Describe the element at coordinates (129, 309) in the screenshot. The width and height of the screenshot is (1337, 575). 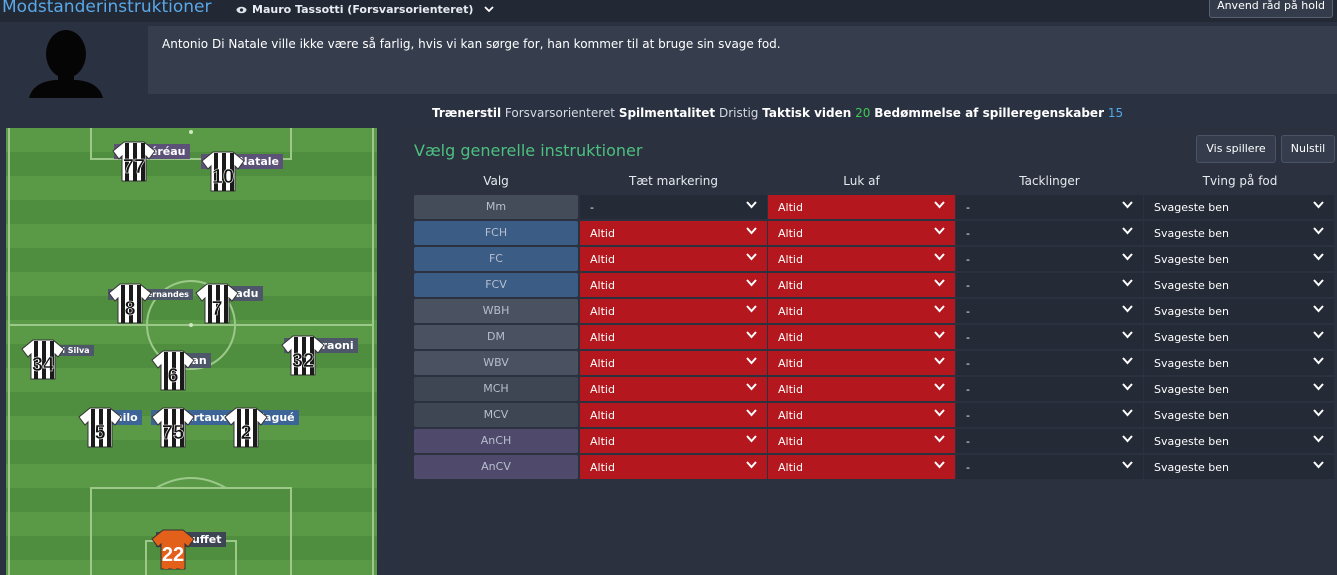
I see `shirt-number: 8` at that location.